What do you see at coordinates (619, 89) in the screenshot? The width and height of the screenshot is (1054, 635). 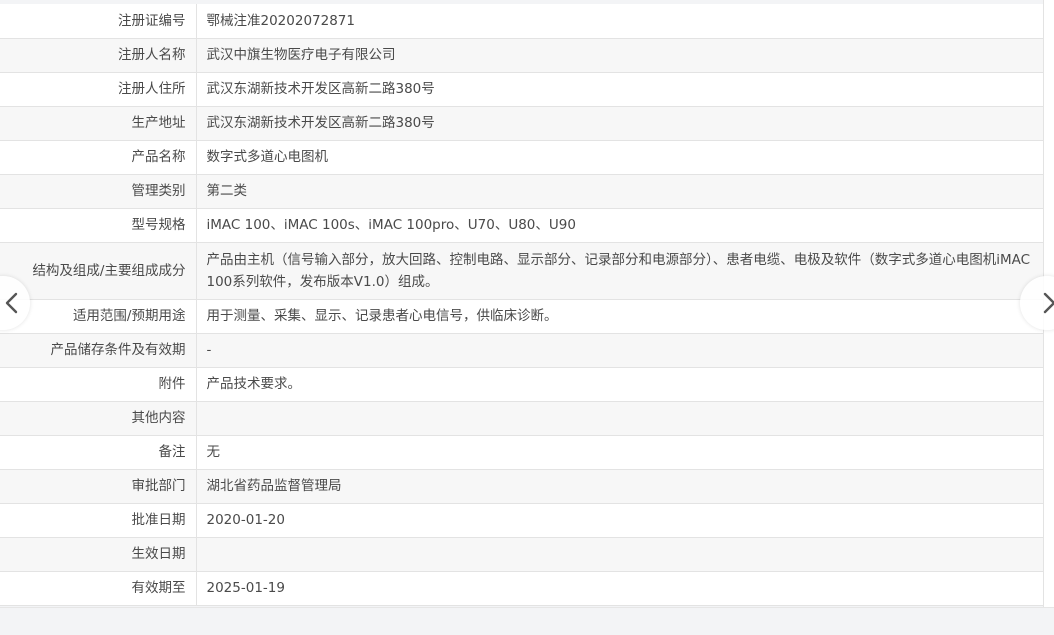 I see `row-value-registrant-address: 武汉东湖新技术开发区高新二路380号` at bounding box center [619, 89].